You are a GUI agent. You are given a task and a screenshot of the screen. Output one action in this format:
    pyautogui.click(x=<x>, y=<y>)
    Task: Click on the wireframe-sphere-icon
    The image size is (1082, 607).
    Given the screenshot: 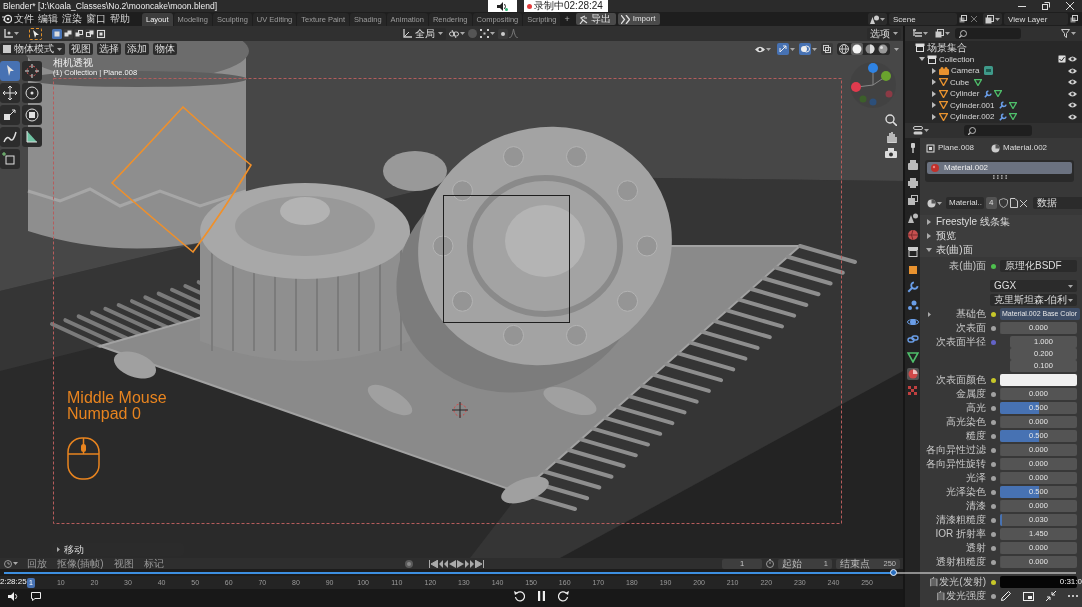 What is the action you would take?
    pyautogui.click(x=844, y=49)
    